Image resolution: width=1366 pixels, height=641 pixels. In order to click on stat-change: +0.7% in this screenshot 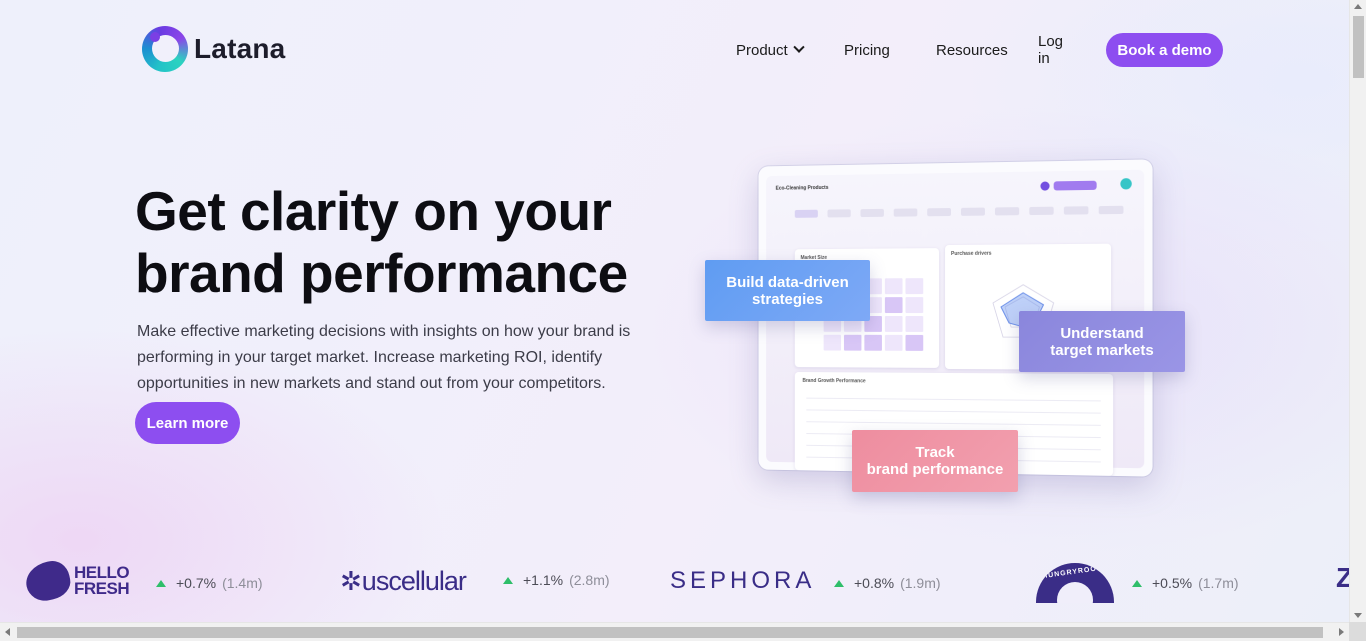, I will do `click(196, 583)`.